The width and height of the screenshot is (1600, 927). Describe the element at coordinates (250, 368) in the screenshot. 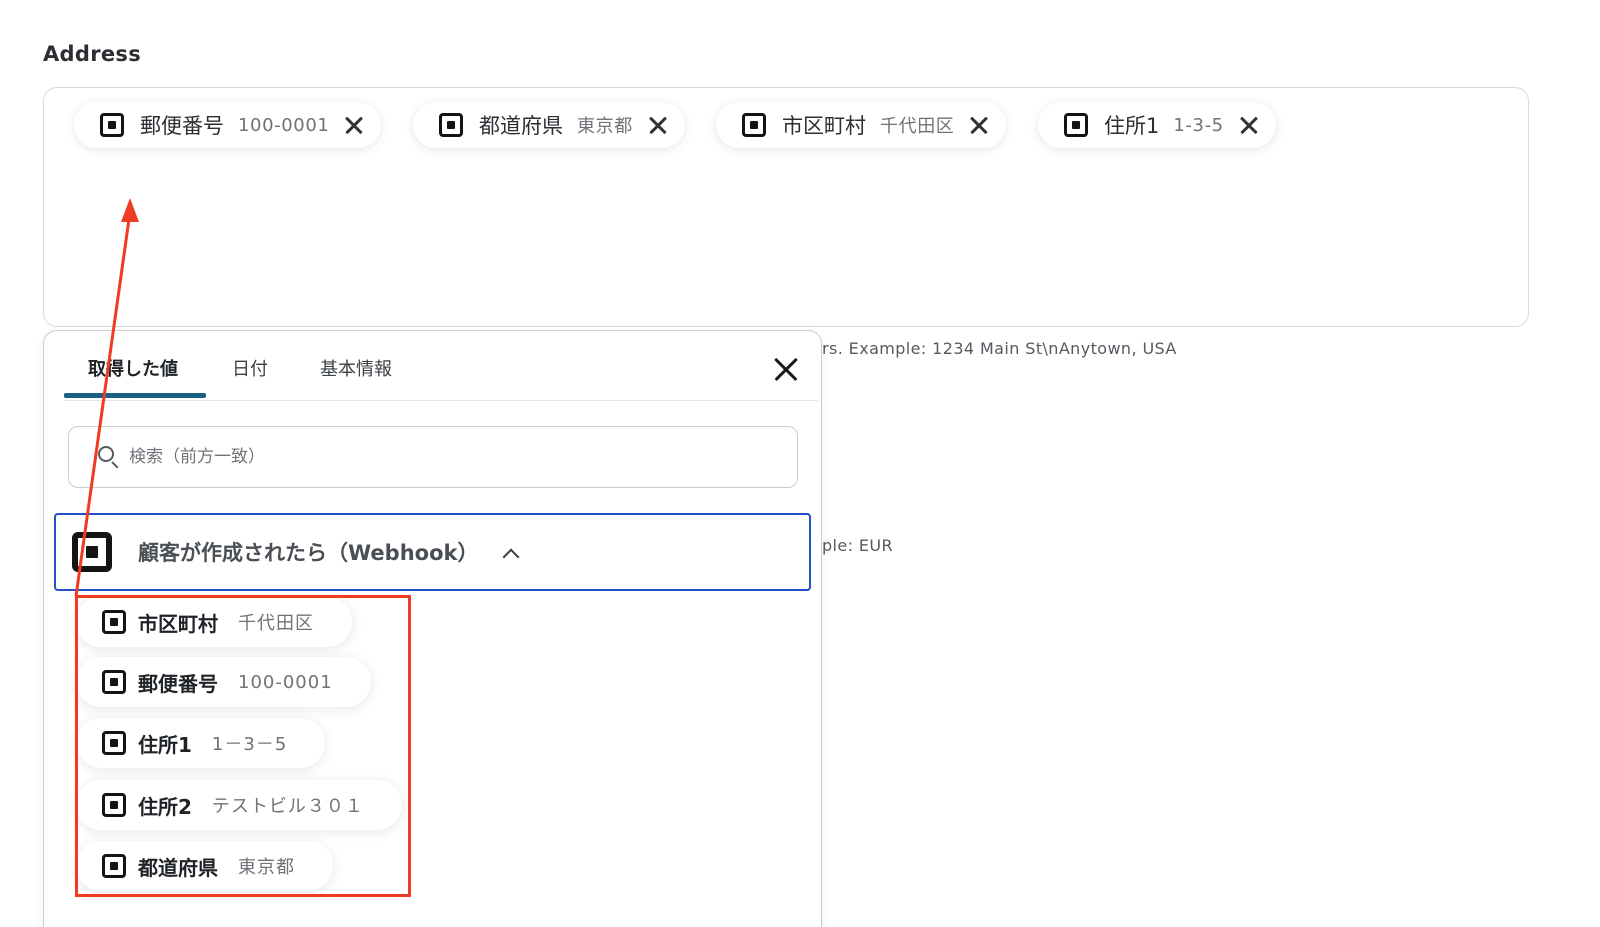

I see `tab-date: 日付` at that location.